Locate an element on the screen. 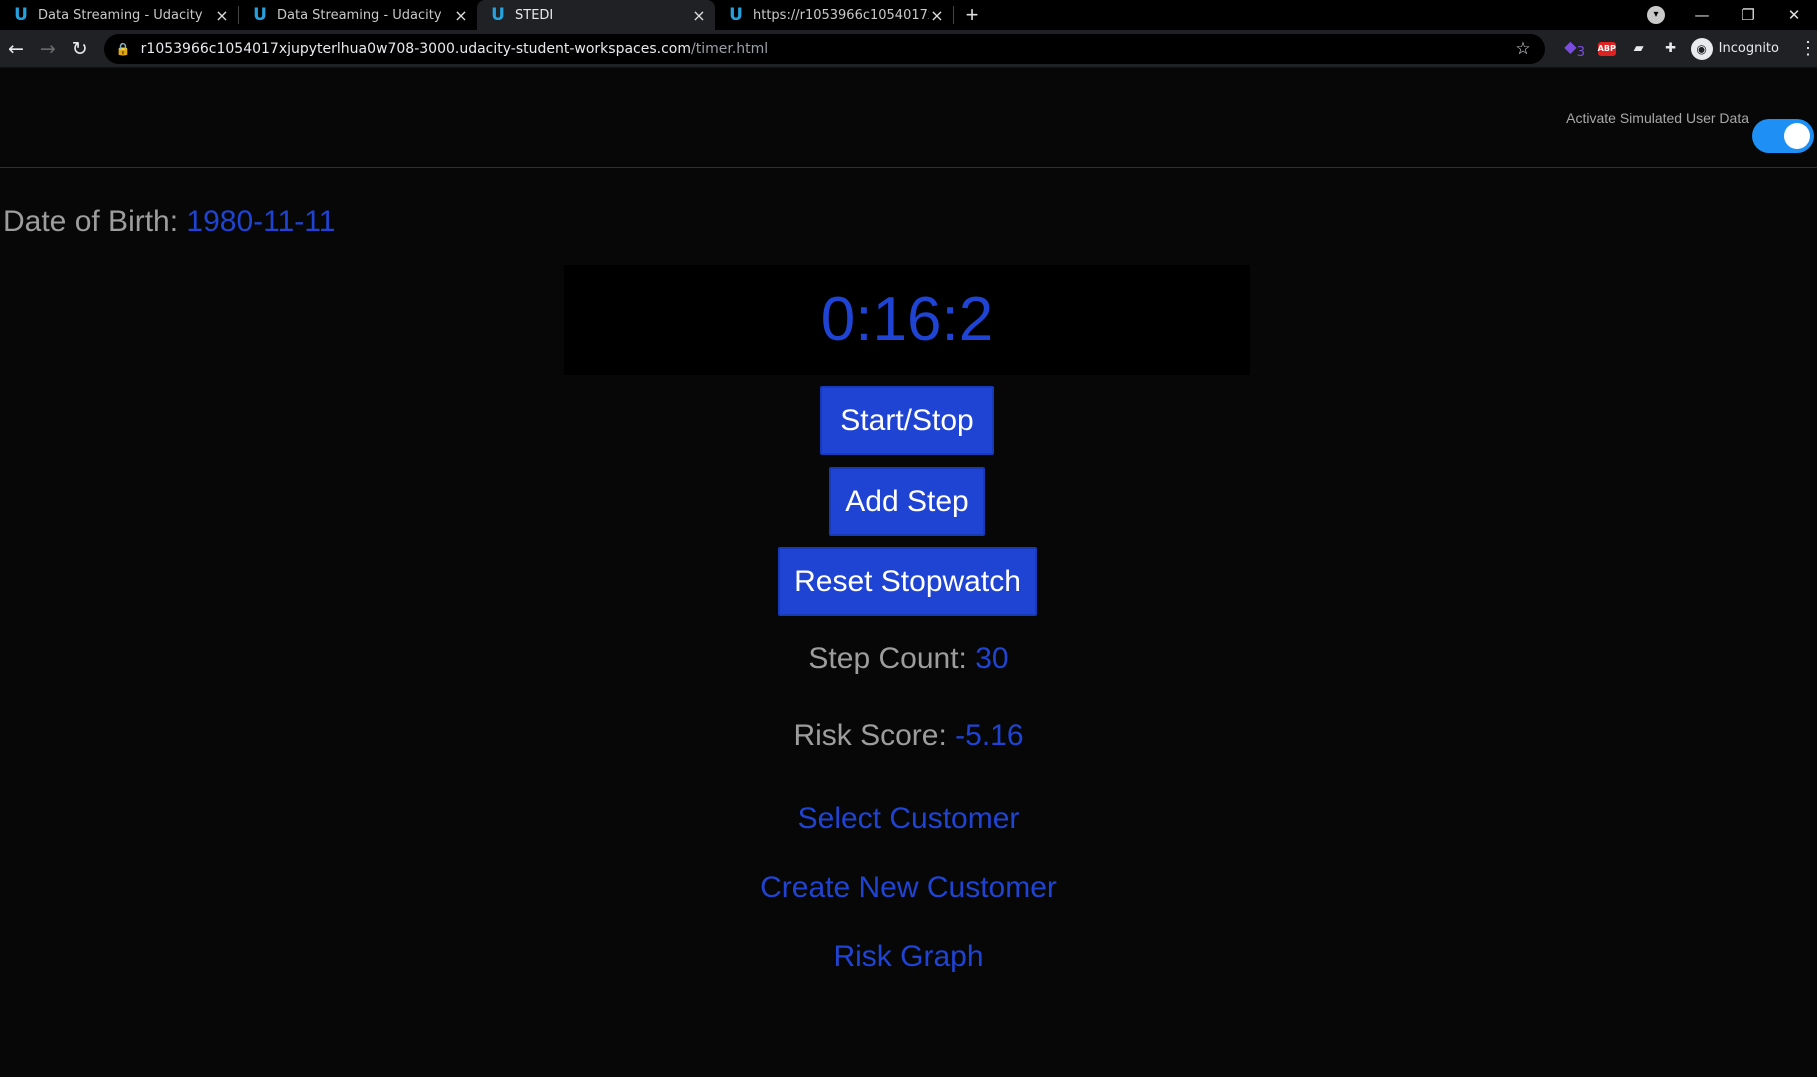 The height and width of the screenshot is (1077, 1817). select-customer-link: Select Customer is located at coordinates (908, 819).